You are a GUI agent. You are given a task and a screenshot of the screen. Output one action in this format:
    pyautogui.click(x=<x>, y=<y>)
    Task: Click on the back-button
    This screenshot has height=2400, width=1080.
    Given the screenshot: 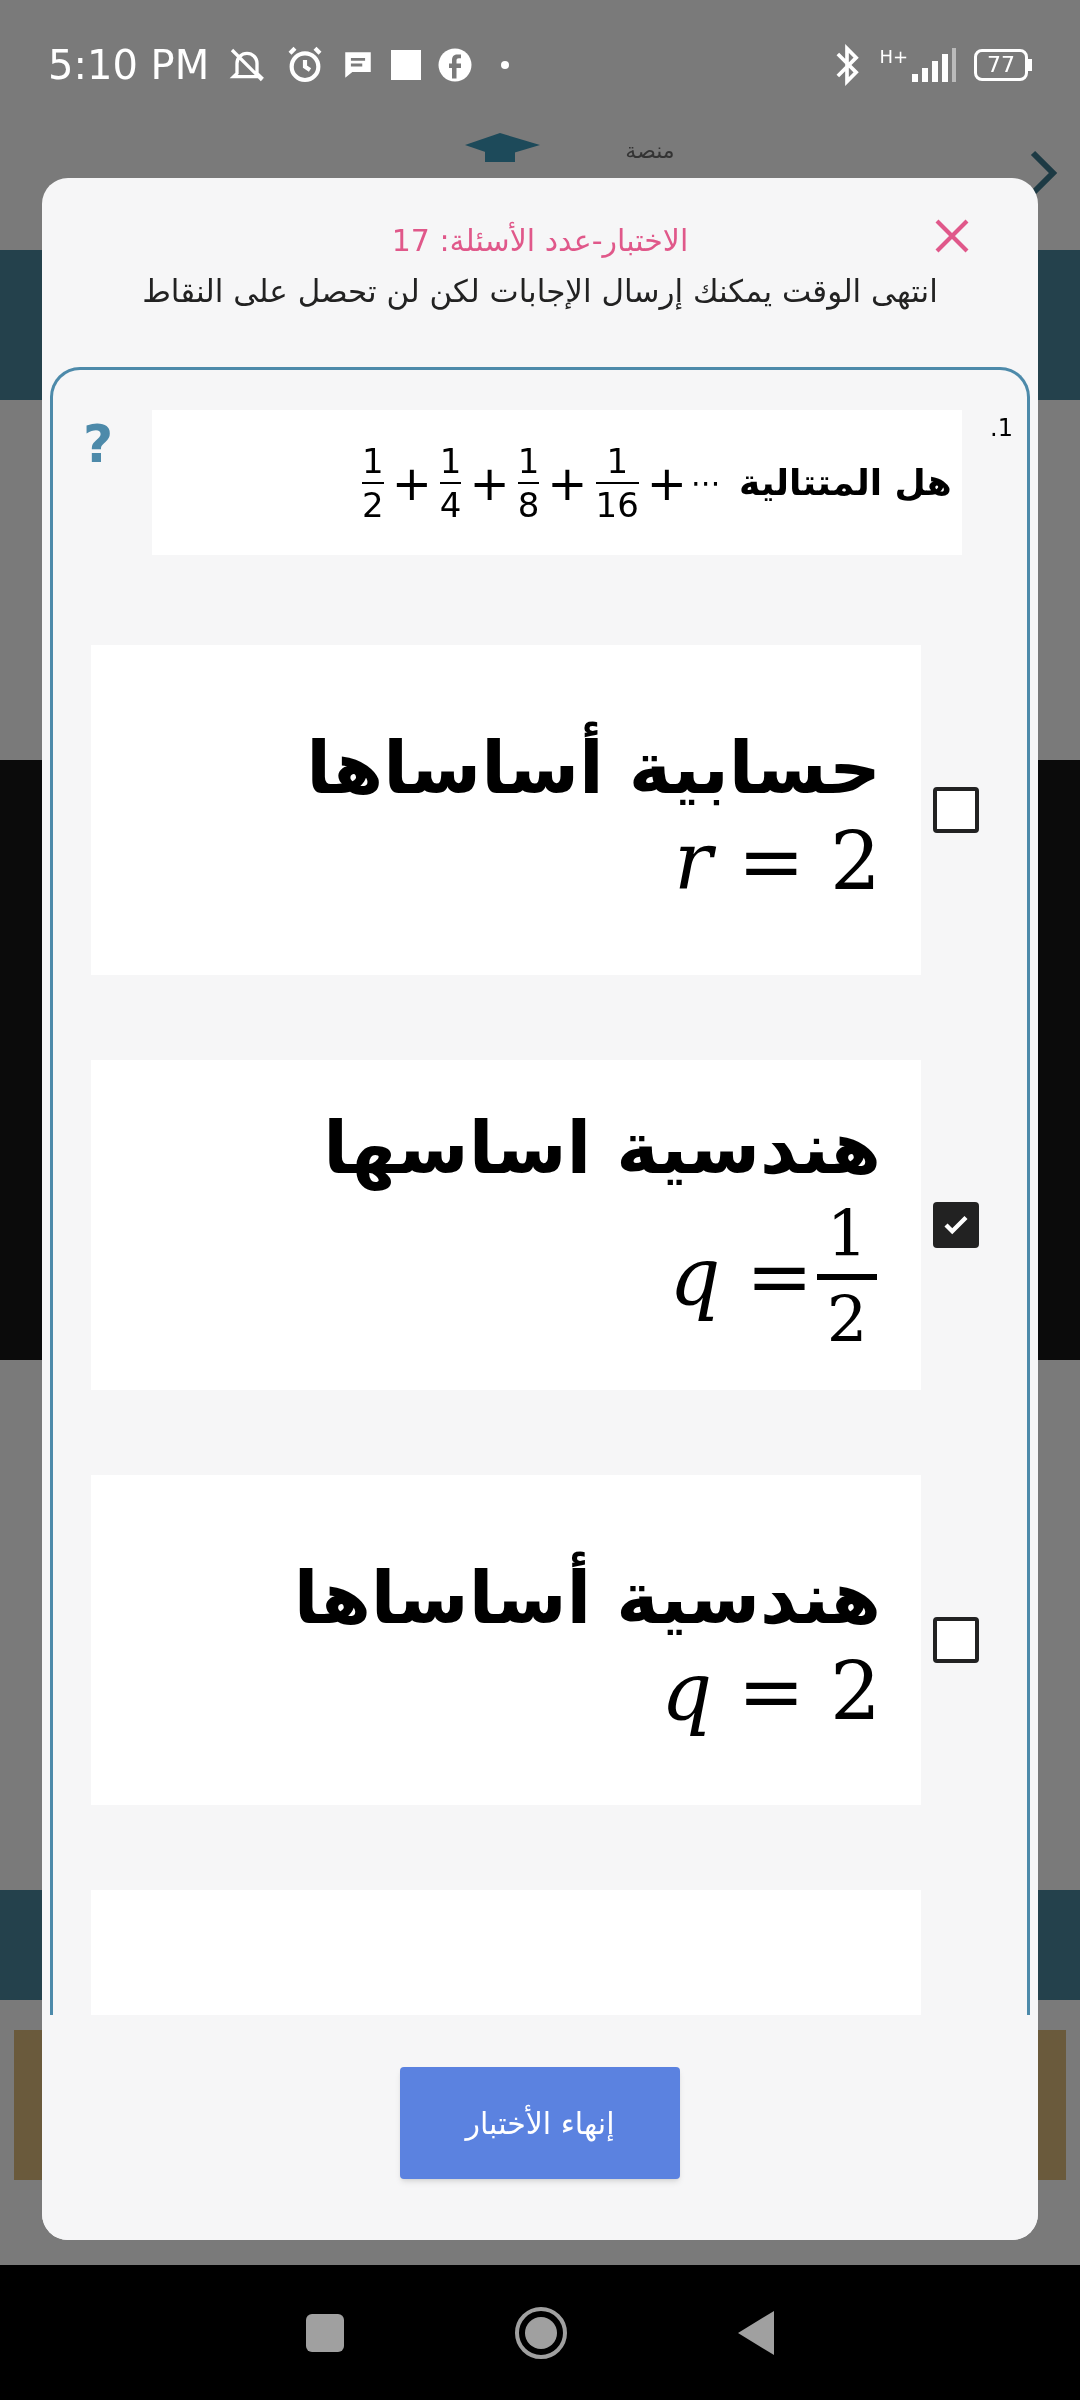 What is the action you would take?
    pyautogui.click(x=756, y=2332)
    